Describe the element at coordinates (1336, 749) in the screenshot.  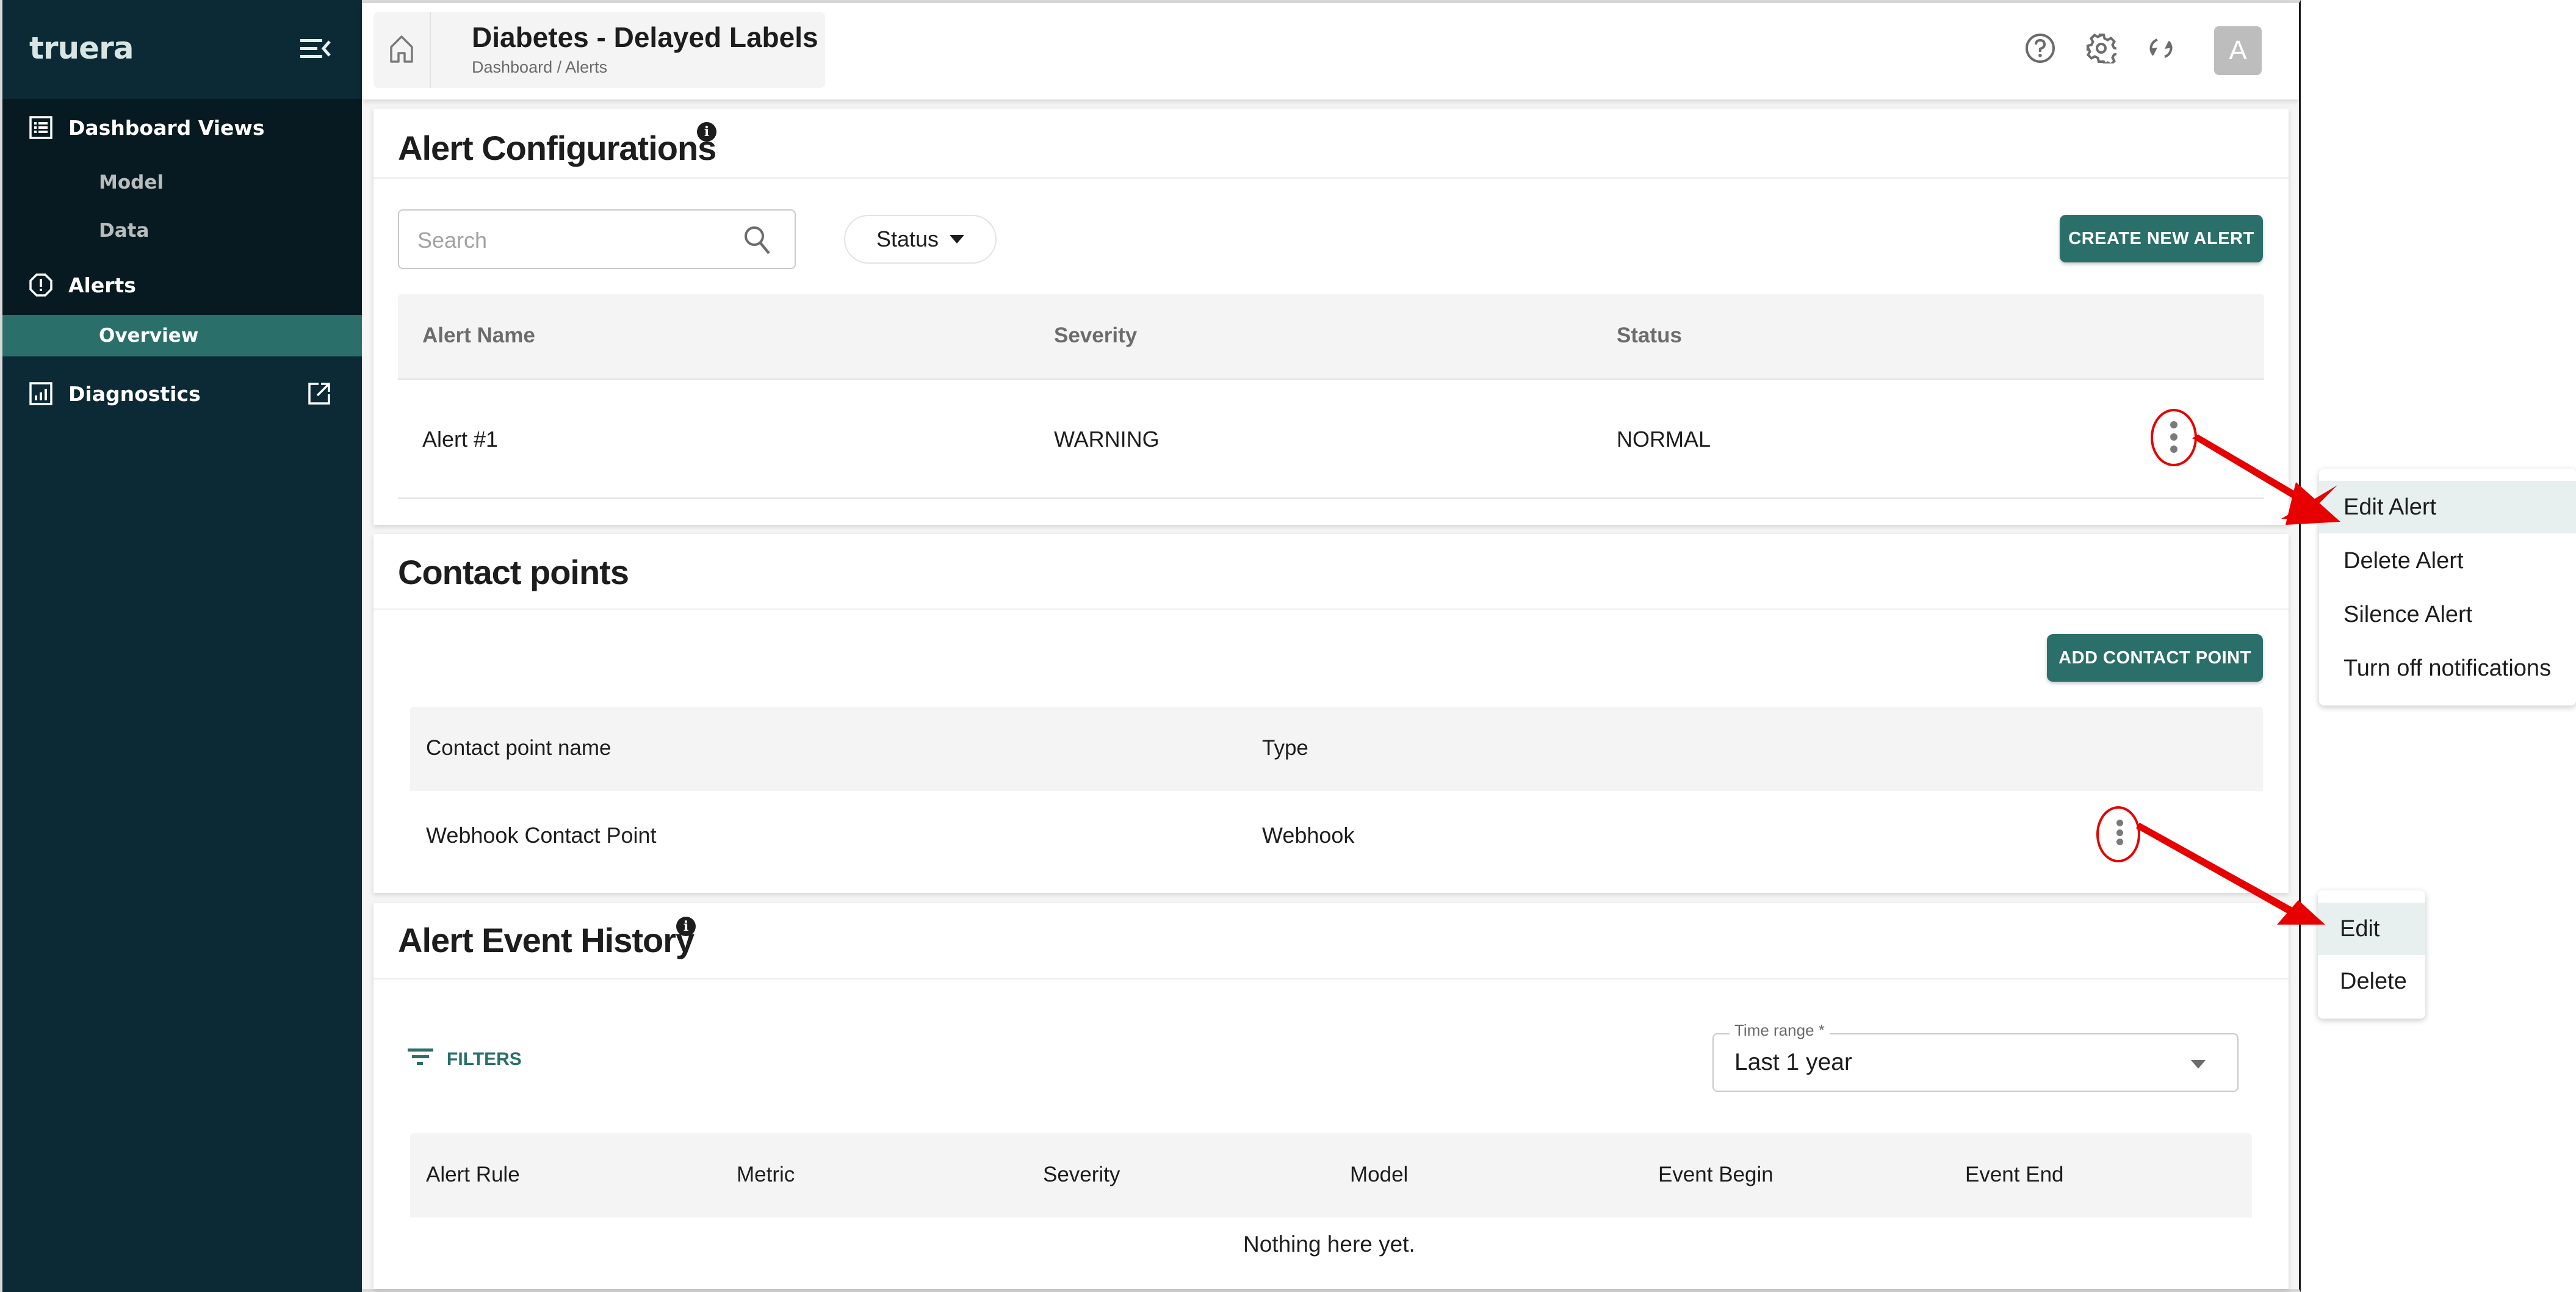
I see `contact-table-header: Contact point name Type` at that location.